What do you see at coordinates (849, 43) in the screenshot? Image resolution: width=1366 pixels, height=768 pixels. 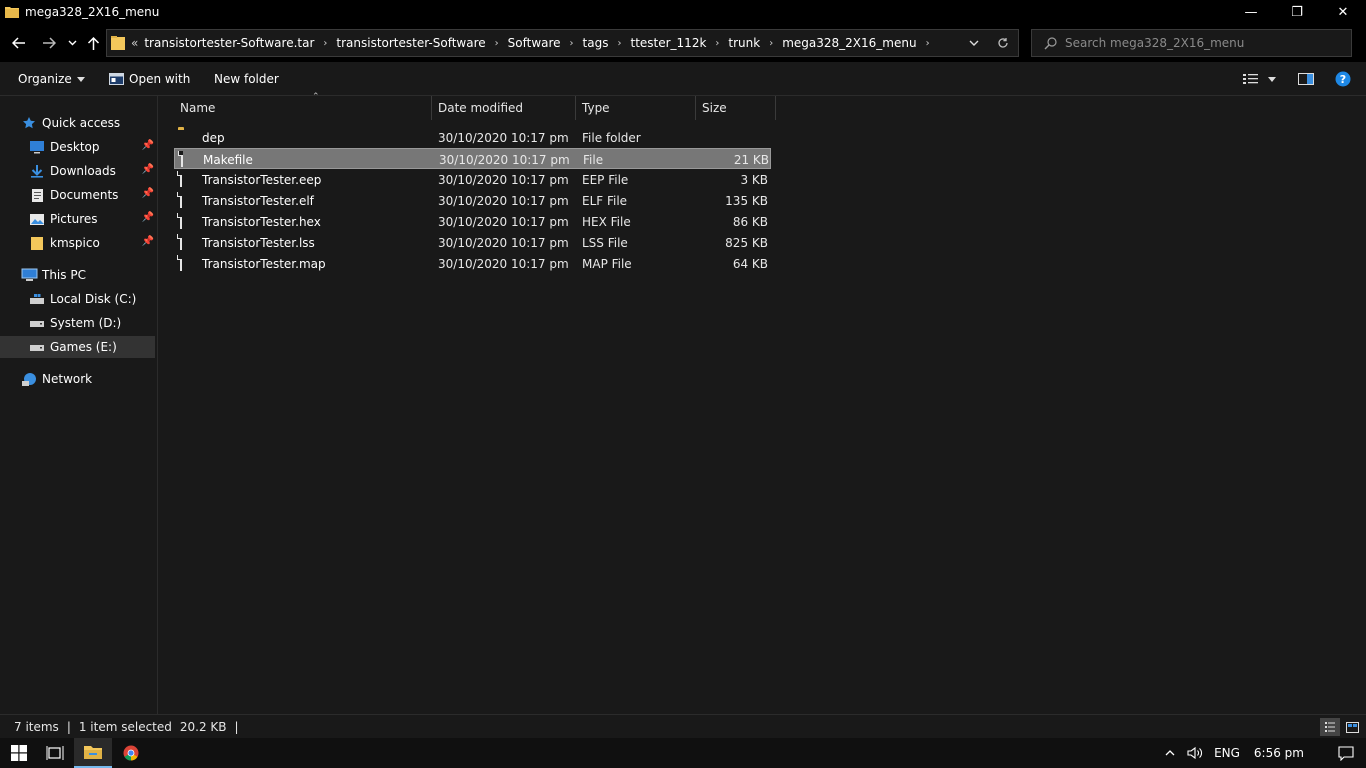 I see `breadcrumb-item: mega328_2X16_menu` at bounding box center [849, 43].